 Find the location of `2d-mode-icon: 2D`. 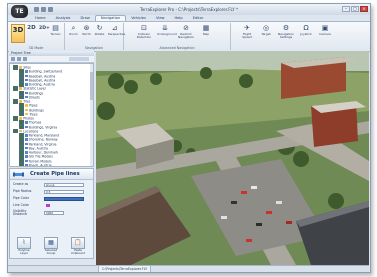

2d-mode-icon: 2D is located at coordinates (31, 28).